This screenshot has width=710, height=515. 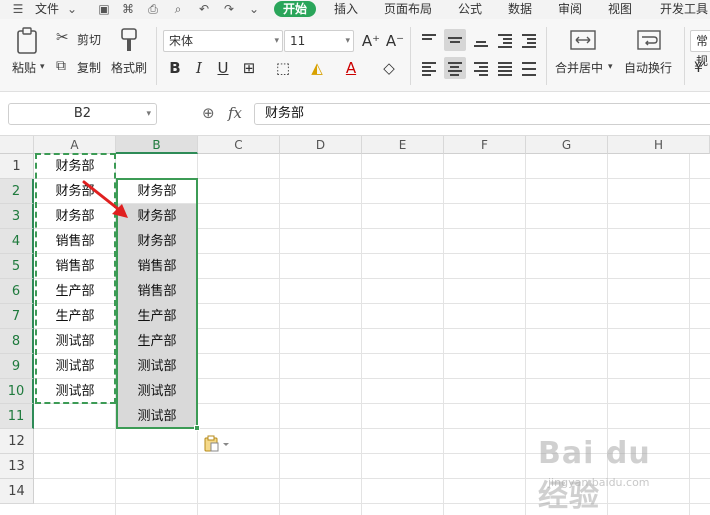 What do you see at coordinates (175, 68) in the screenshot?
I see `bold-button: B` at bounding box center [175, 68].